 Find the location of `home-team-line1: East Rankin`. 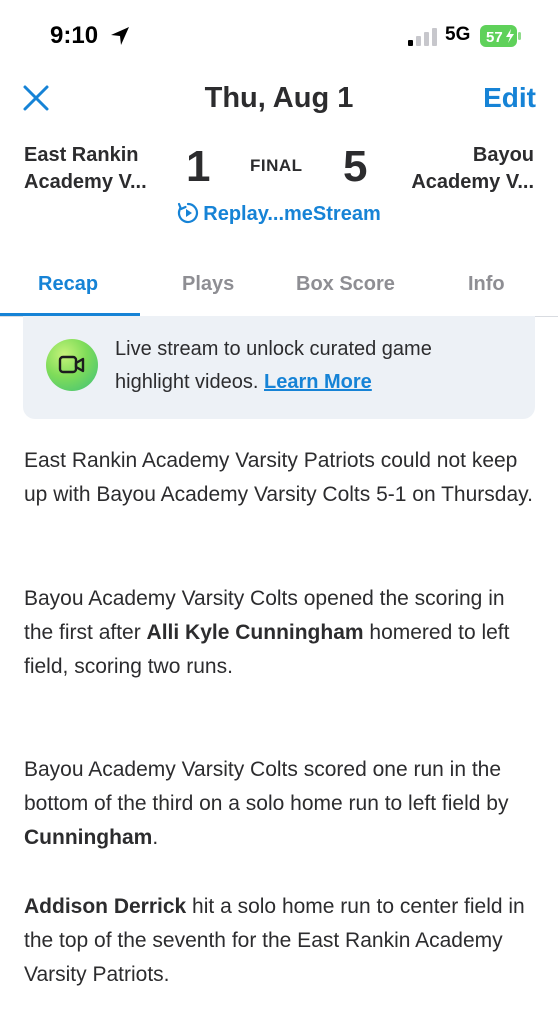

home-team-line1: East Rankin is located at coordinates (81, 155).